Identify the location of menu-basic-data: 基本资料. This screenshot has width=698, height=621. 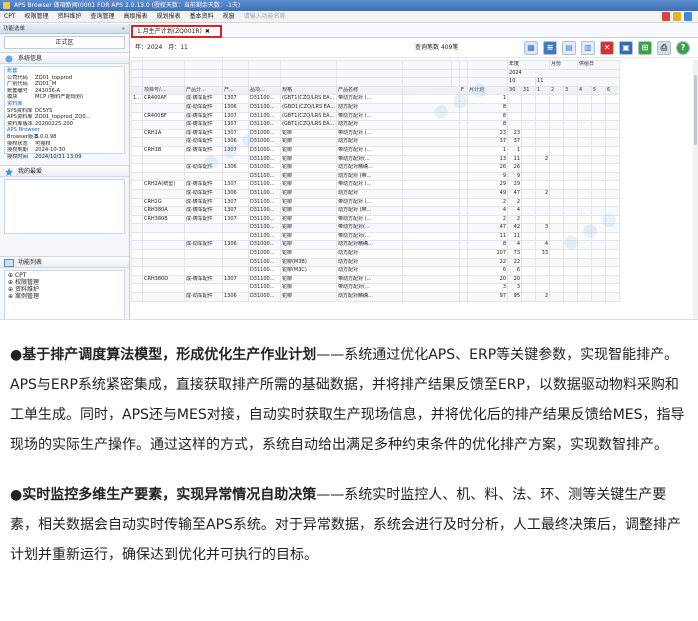
(202, 16).